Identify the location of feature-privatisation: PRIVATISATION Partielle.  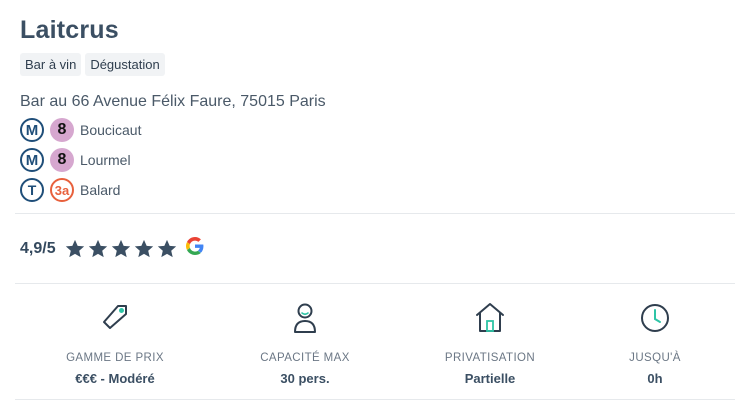
(490, 343).